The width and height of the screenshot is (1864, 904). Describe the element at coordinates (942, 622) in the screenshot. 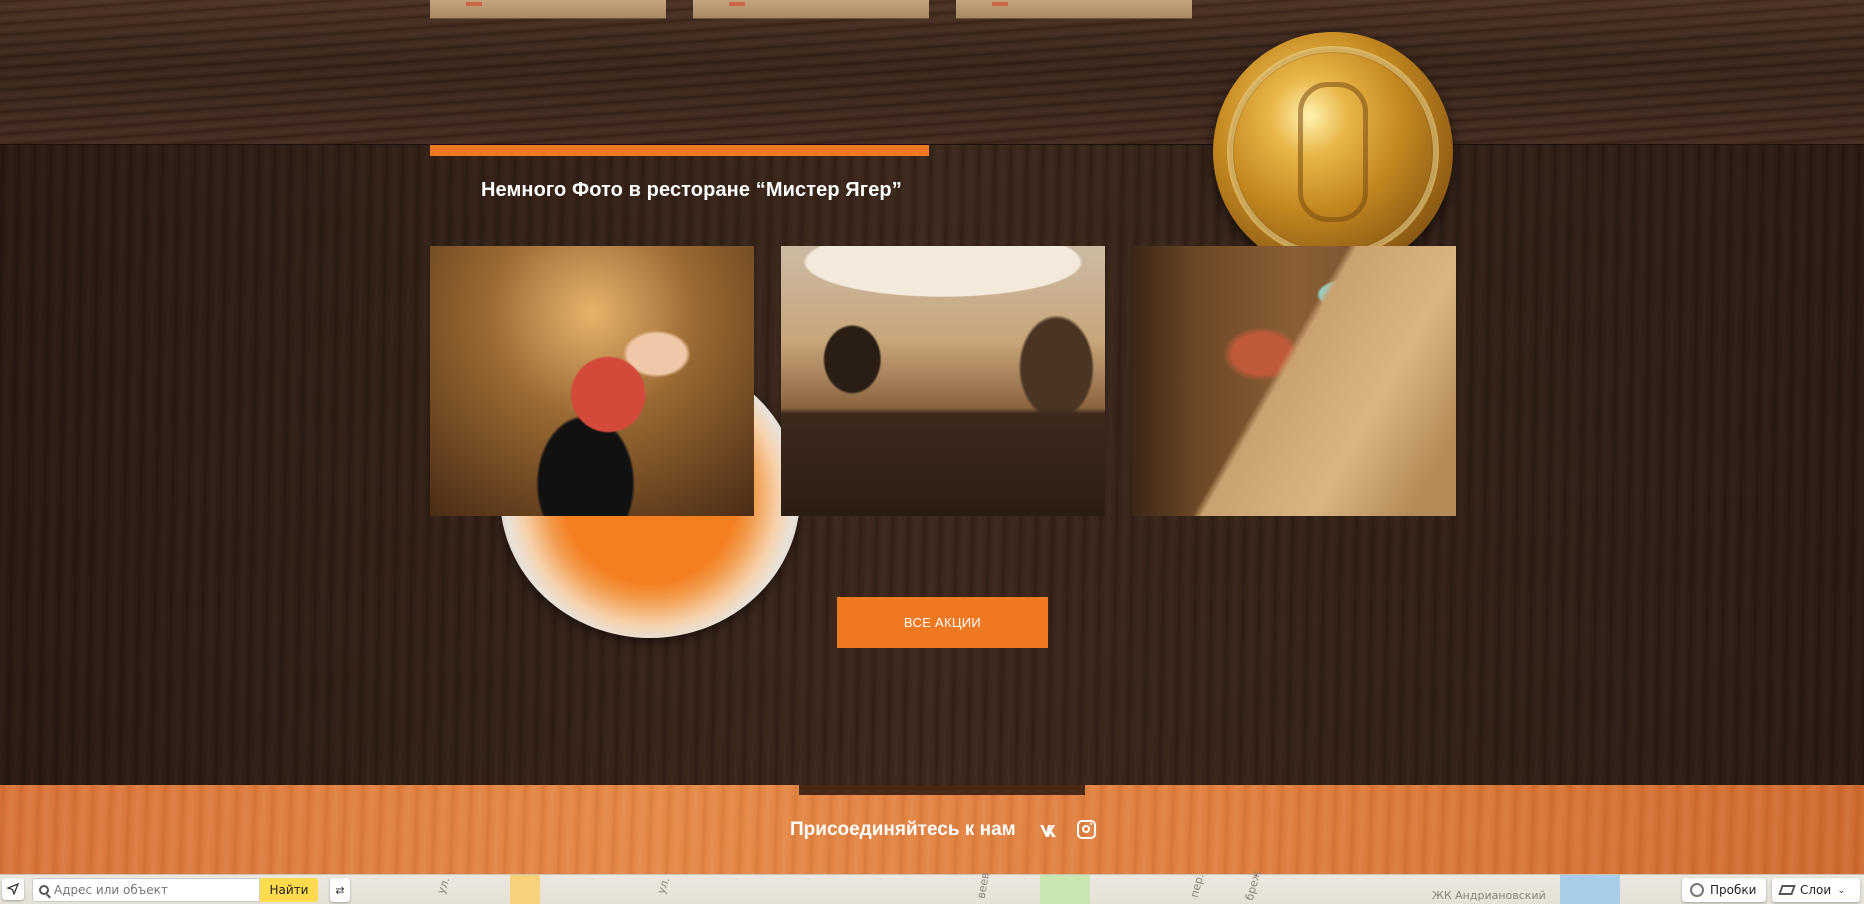

I see `all-promos-button: ВСЕ АКЦИИ` at that location.